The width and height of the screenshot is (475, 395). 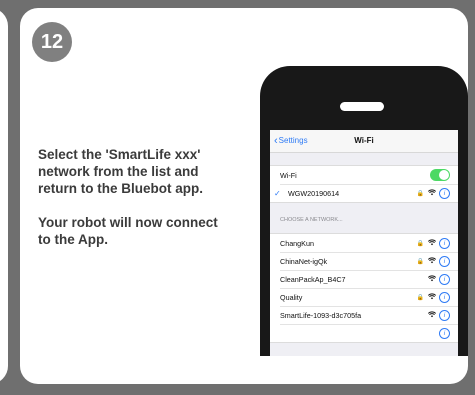 I want to click on network-row-smartlife: SmartLife-1093-d3c705fa i, so click(x=364, y=315).